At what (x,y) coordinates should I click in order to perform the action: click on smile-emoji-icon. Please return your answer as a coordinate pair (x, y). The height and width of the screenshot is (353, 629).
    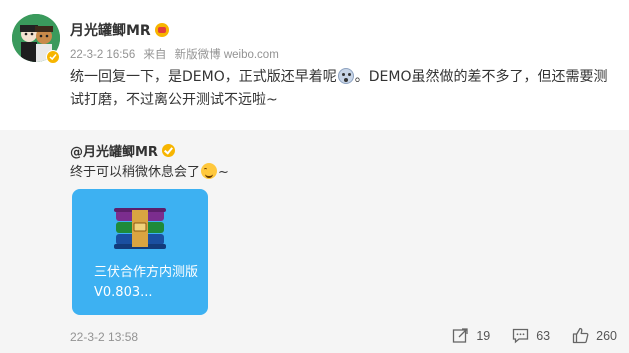
    Looking at the image, I should click on (209, 171).